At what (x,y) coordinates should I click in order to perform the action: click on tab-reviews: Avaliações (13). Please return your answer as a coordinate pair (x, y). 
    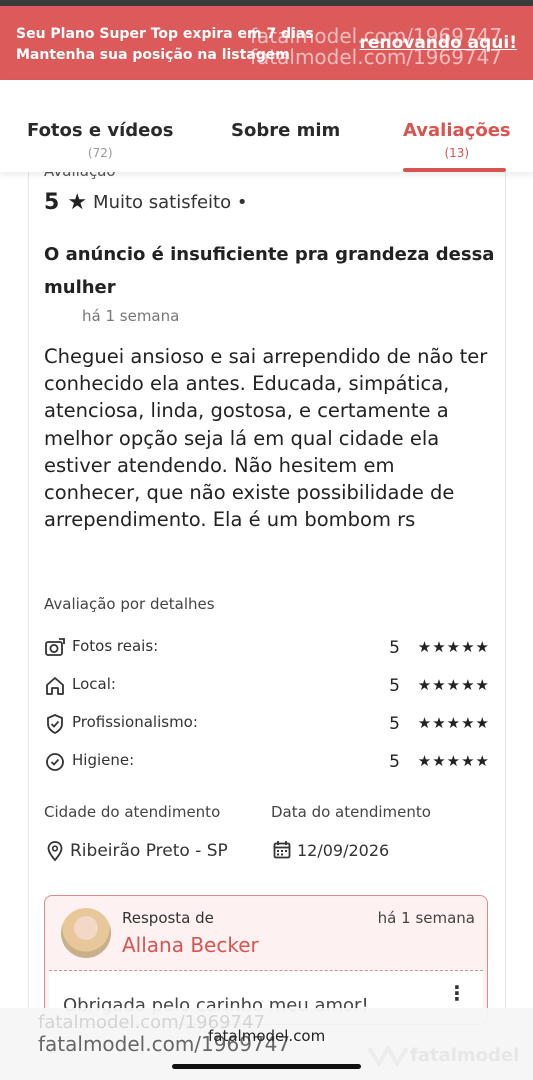
    Looking at the image, I should click on (457, 140).